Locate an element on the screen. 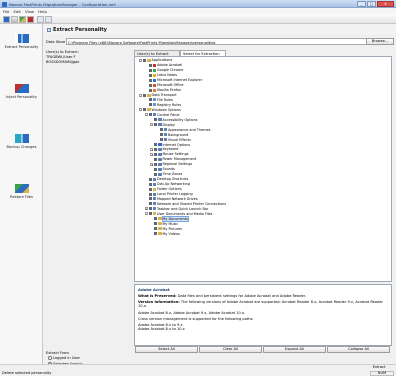 The height and width of the screenshot is (376, 396). forward-icon is located at coordinates (48, 19).